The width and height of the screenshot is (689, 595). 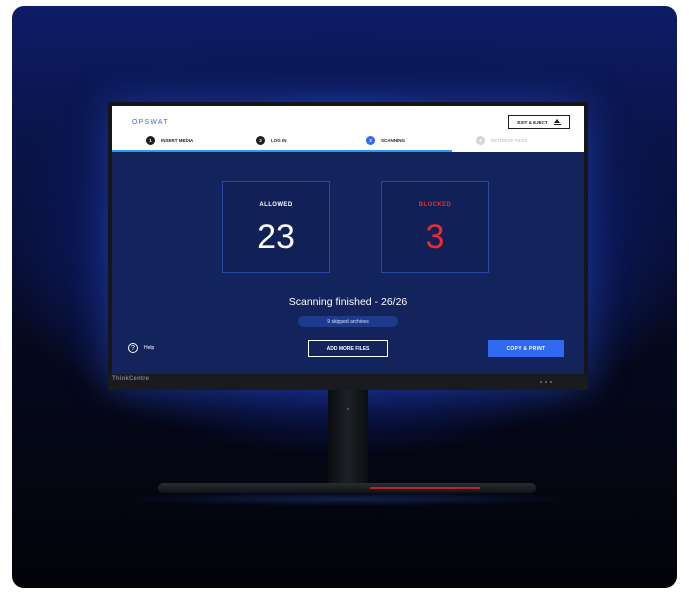 What do you see at coordinates (276, 205) in the screenshot?
I see `allowed-label: ALLOWED` at bounding box center [276, 205].